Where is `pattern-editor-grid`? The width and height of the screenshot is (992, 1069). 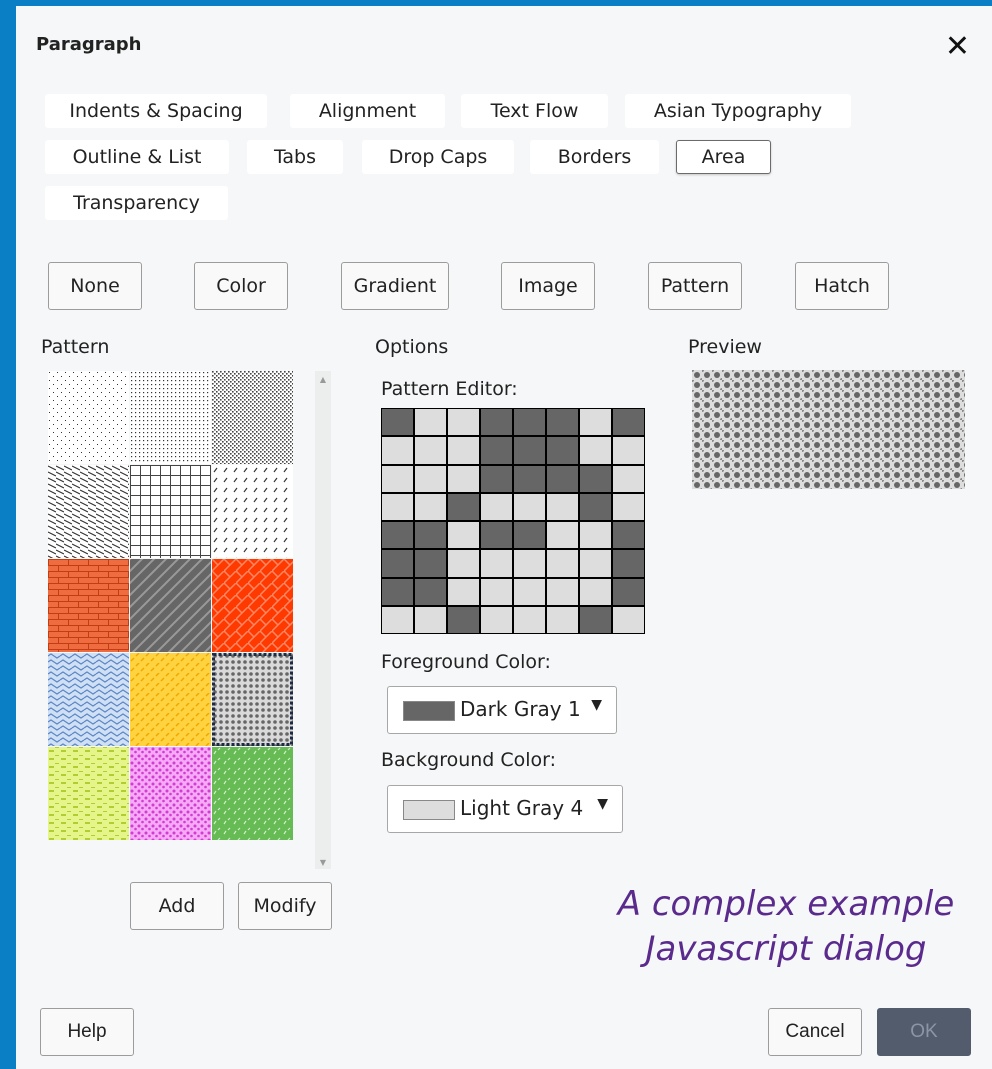
pattern-editor-grid is located at coordinates (513, 521).